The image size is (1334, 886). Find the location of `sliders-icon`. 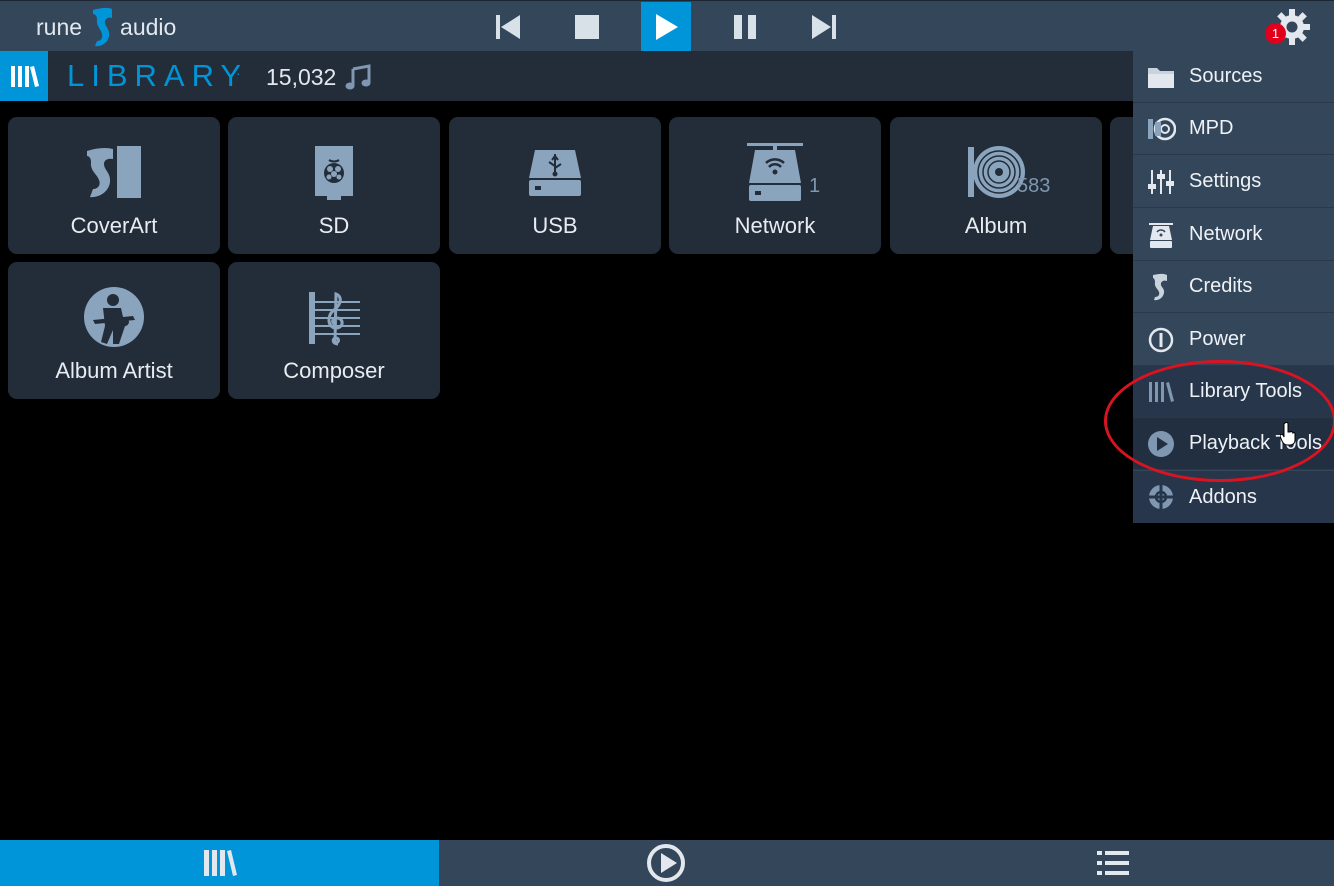

sliders-icon is located at coordinates (1161, 181).